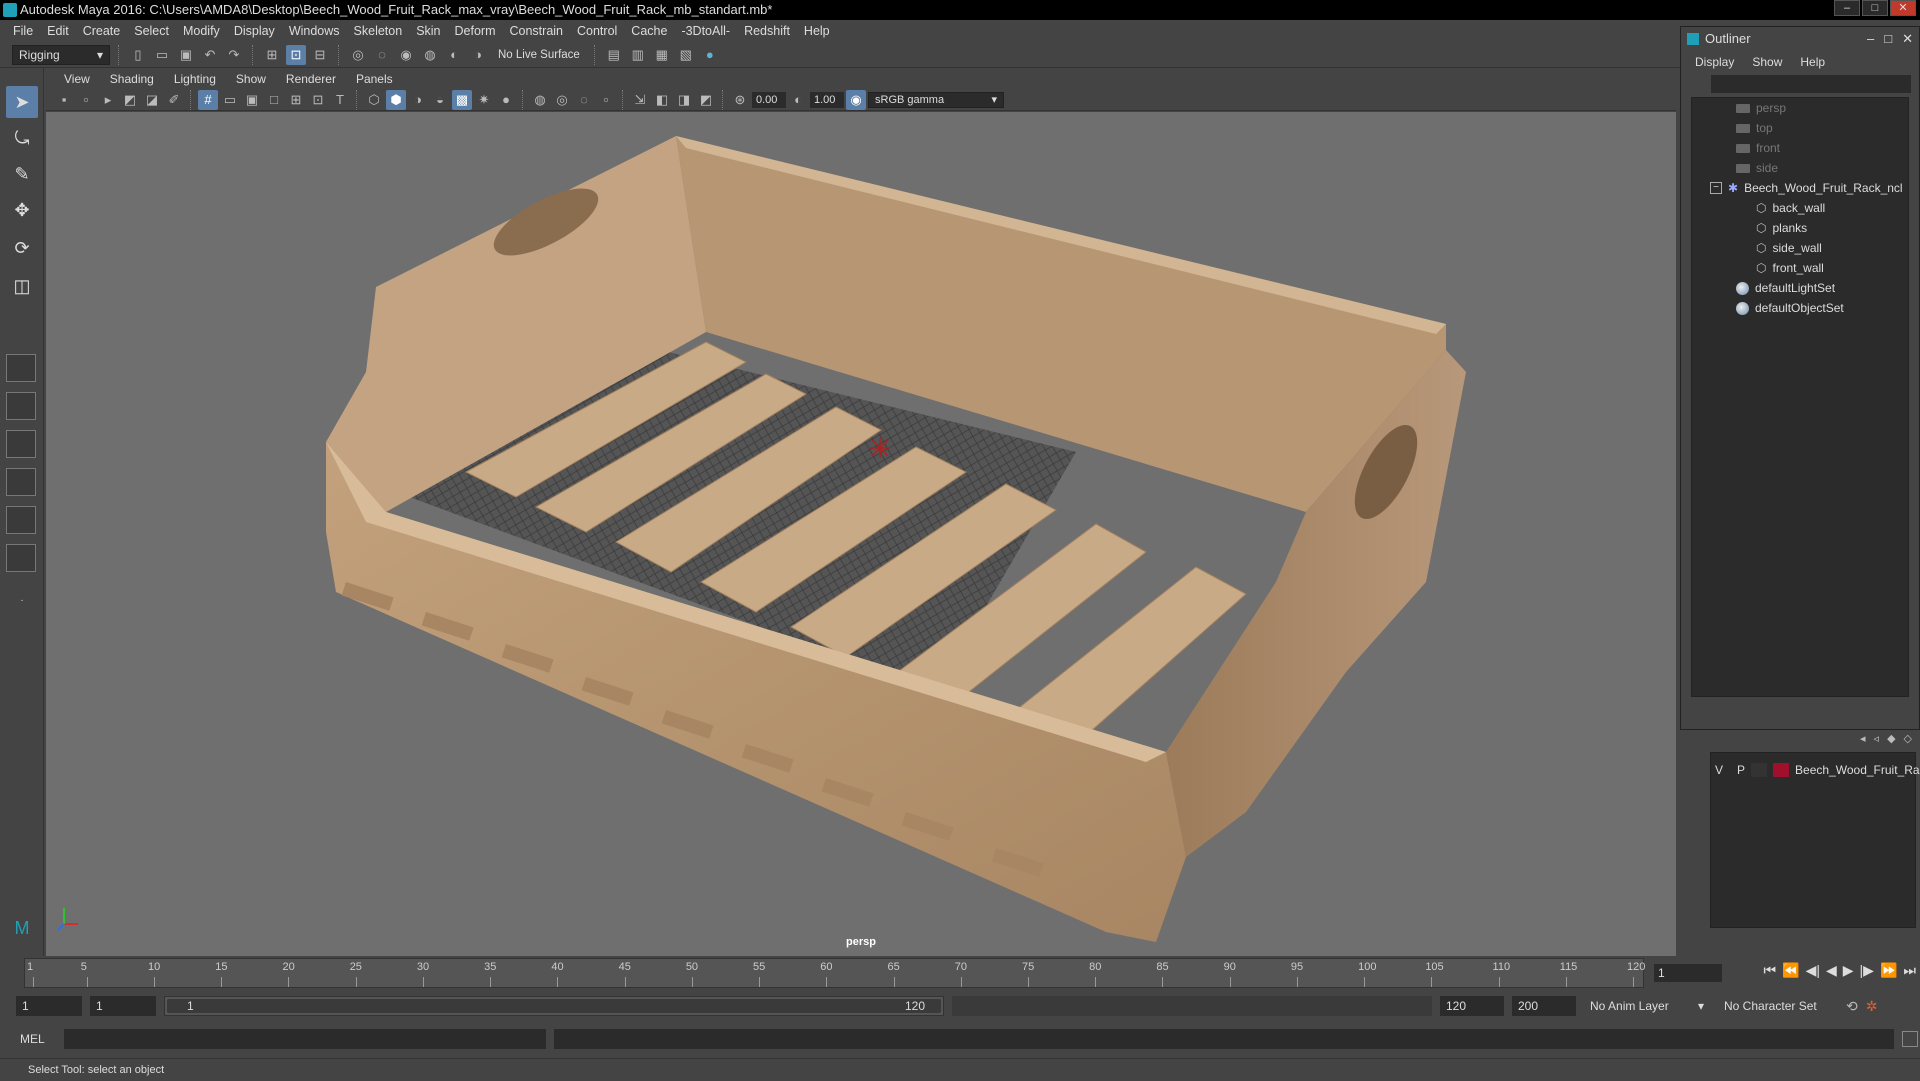 This screenshot has width=1920, height=1081. I want to click on snap-live-icon: ◑, so click(478, 55).